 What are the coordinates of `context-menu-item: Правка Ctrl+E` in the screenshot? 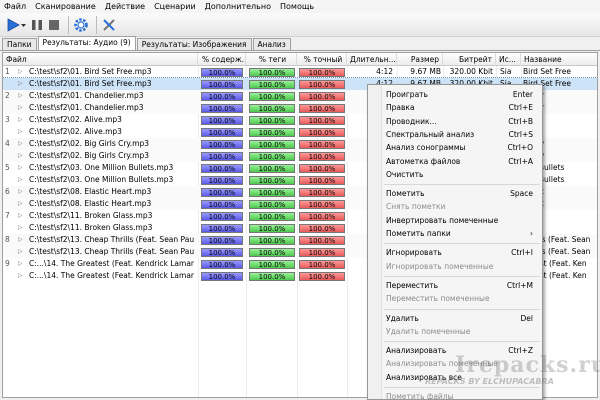 It's located at (462, 107).